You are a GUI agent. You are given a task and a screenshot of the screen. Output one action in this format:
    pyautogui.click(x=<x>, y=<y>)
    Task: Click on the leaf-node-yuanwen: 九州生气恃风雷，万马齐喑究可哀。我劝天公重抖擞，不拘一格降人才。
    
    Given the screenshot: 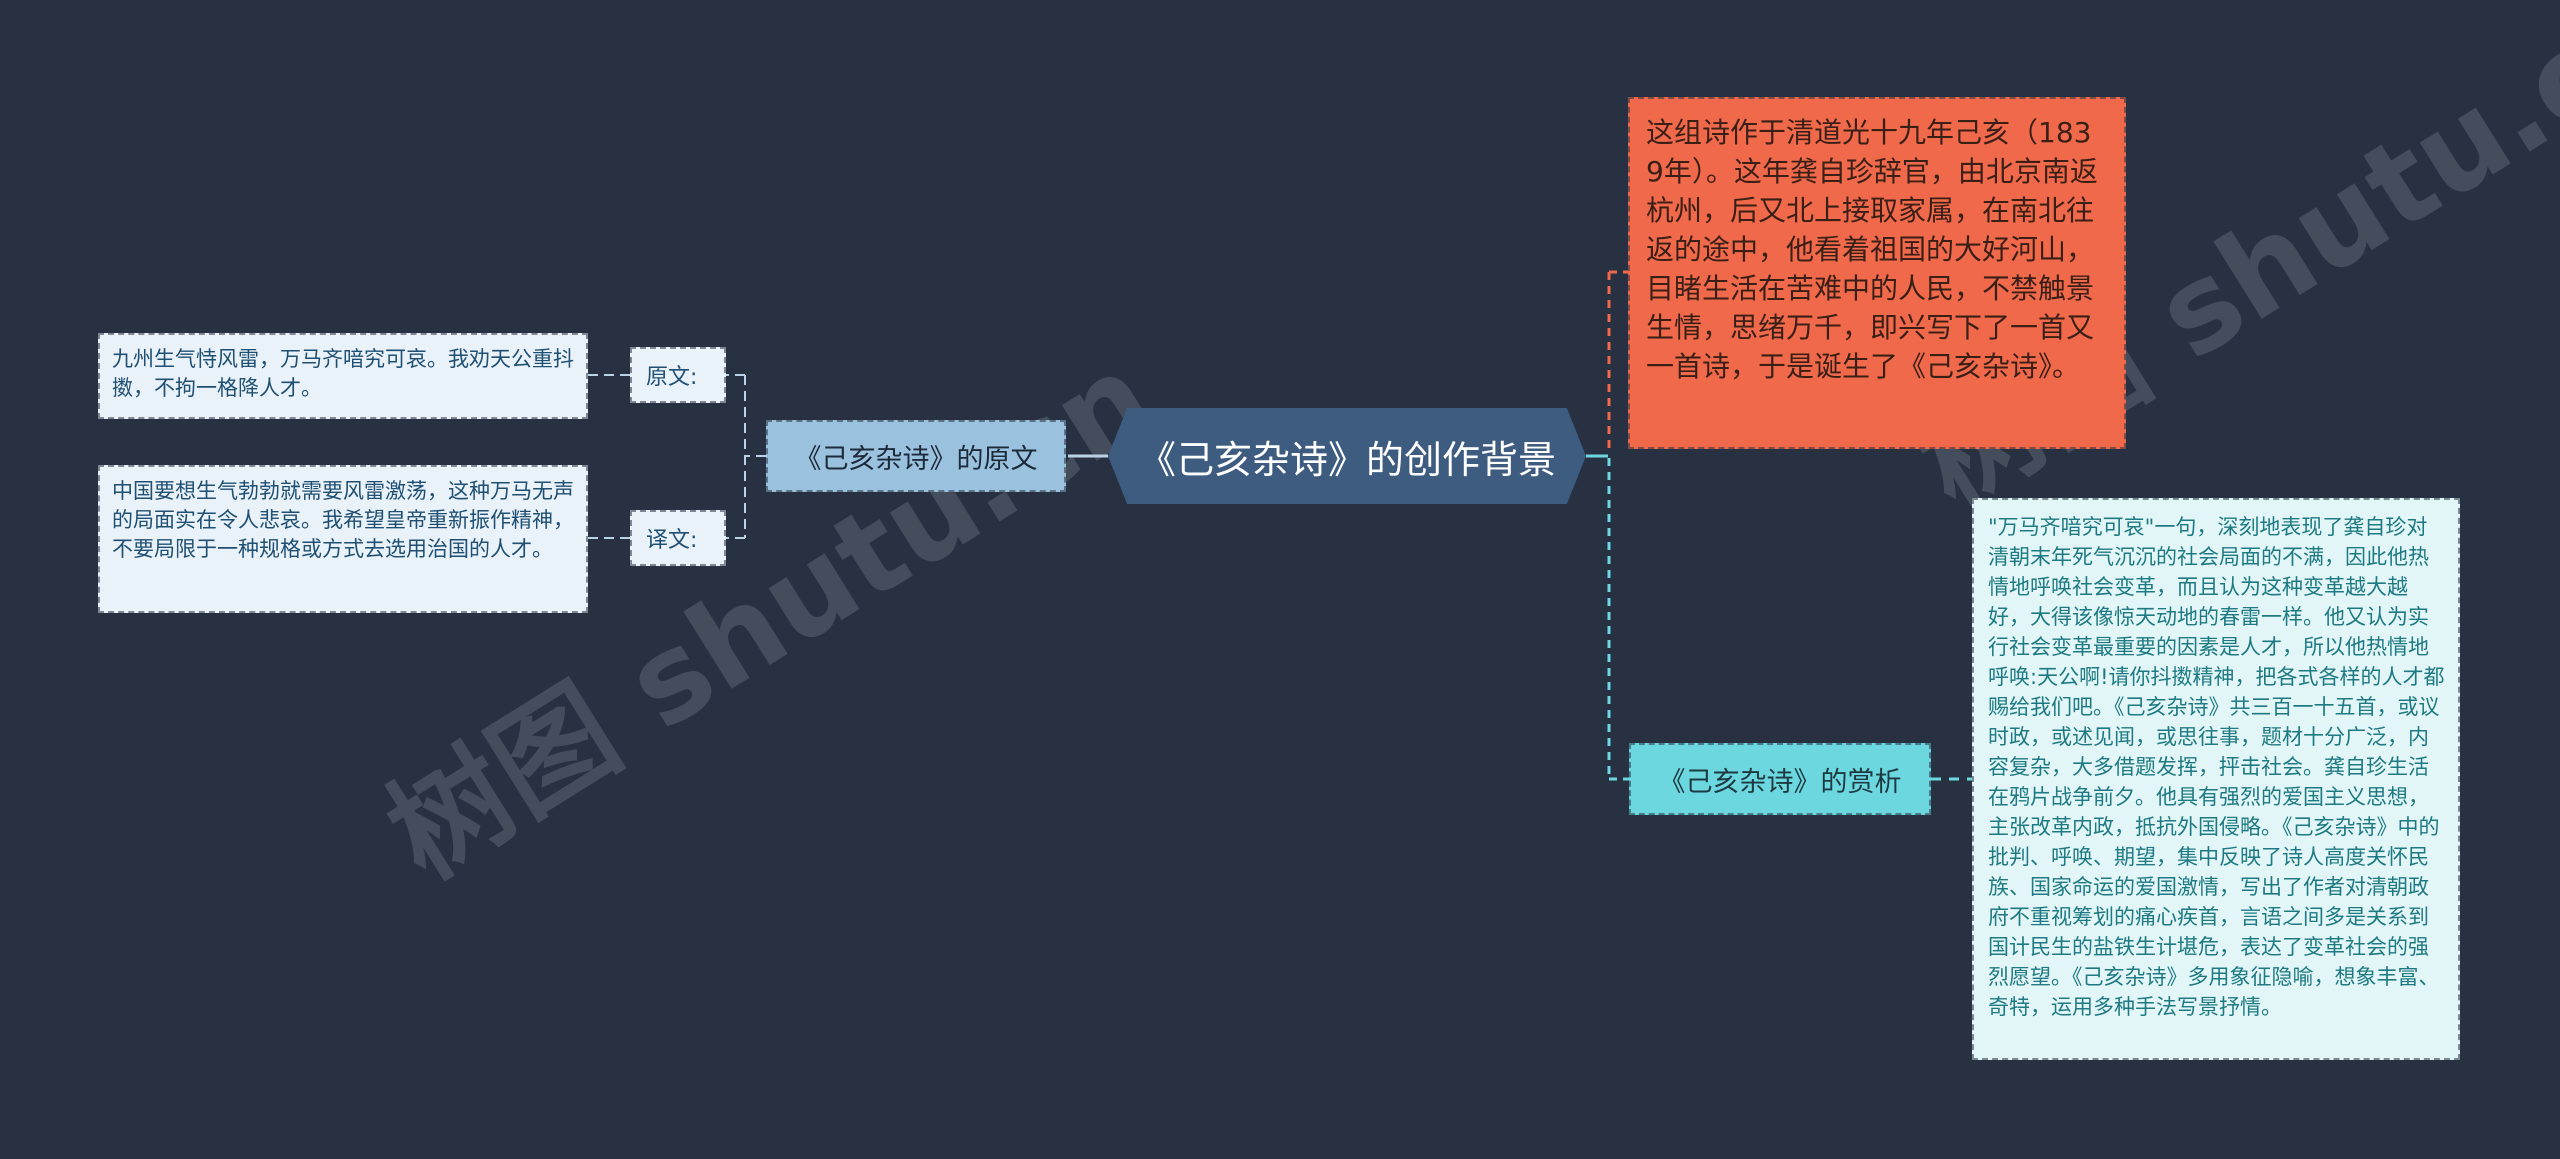 What is the action you would take?
    pyautogui.click(x=343, y=376)
    